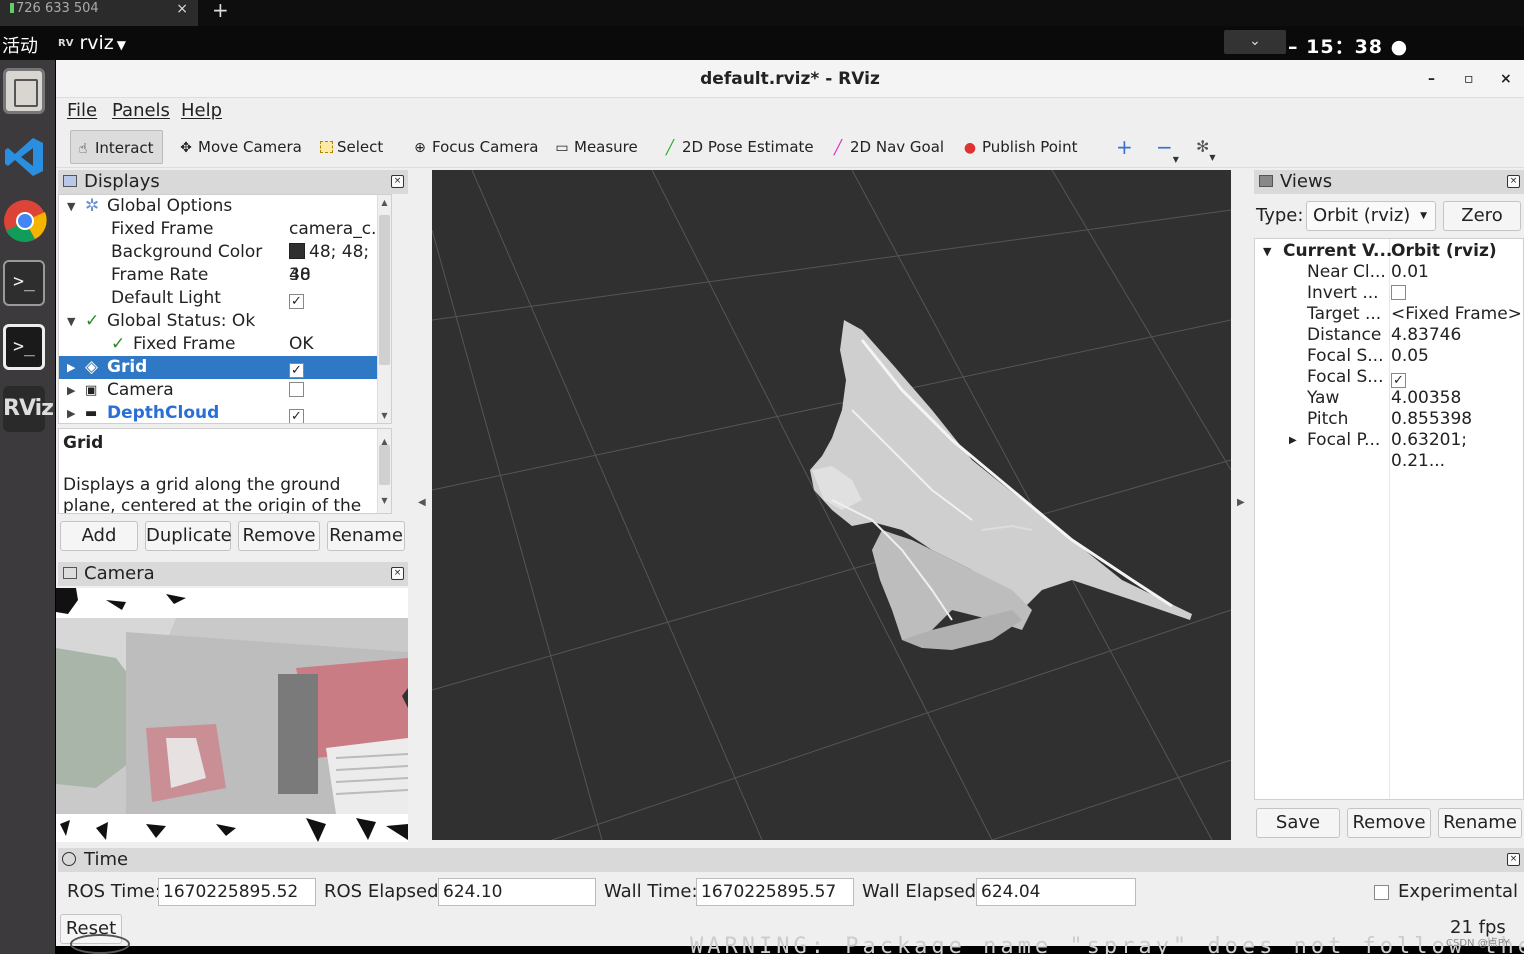  I want to click on view-row-focal-size: Focal S... 0.05, so click(1389, 356).